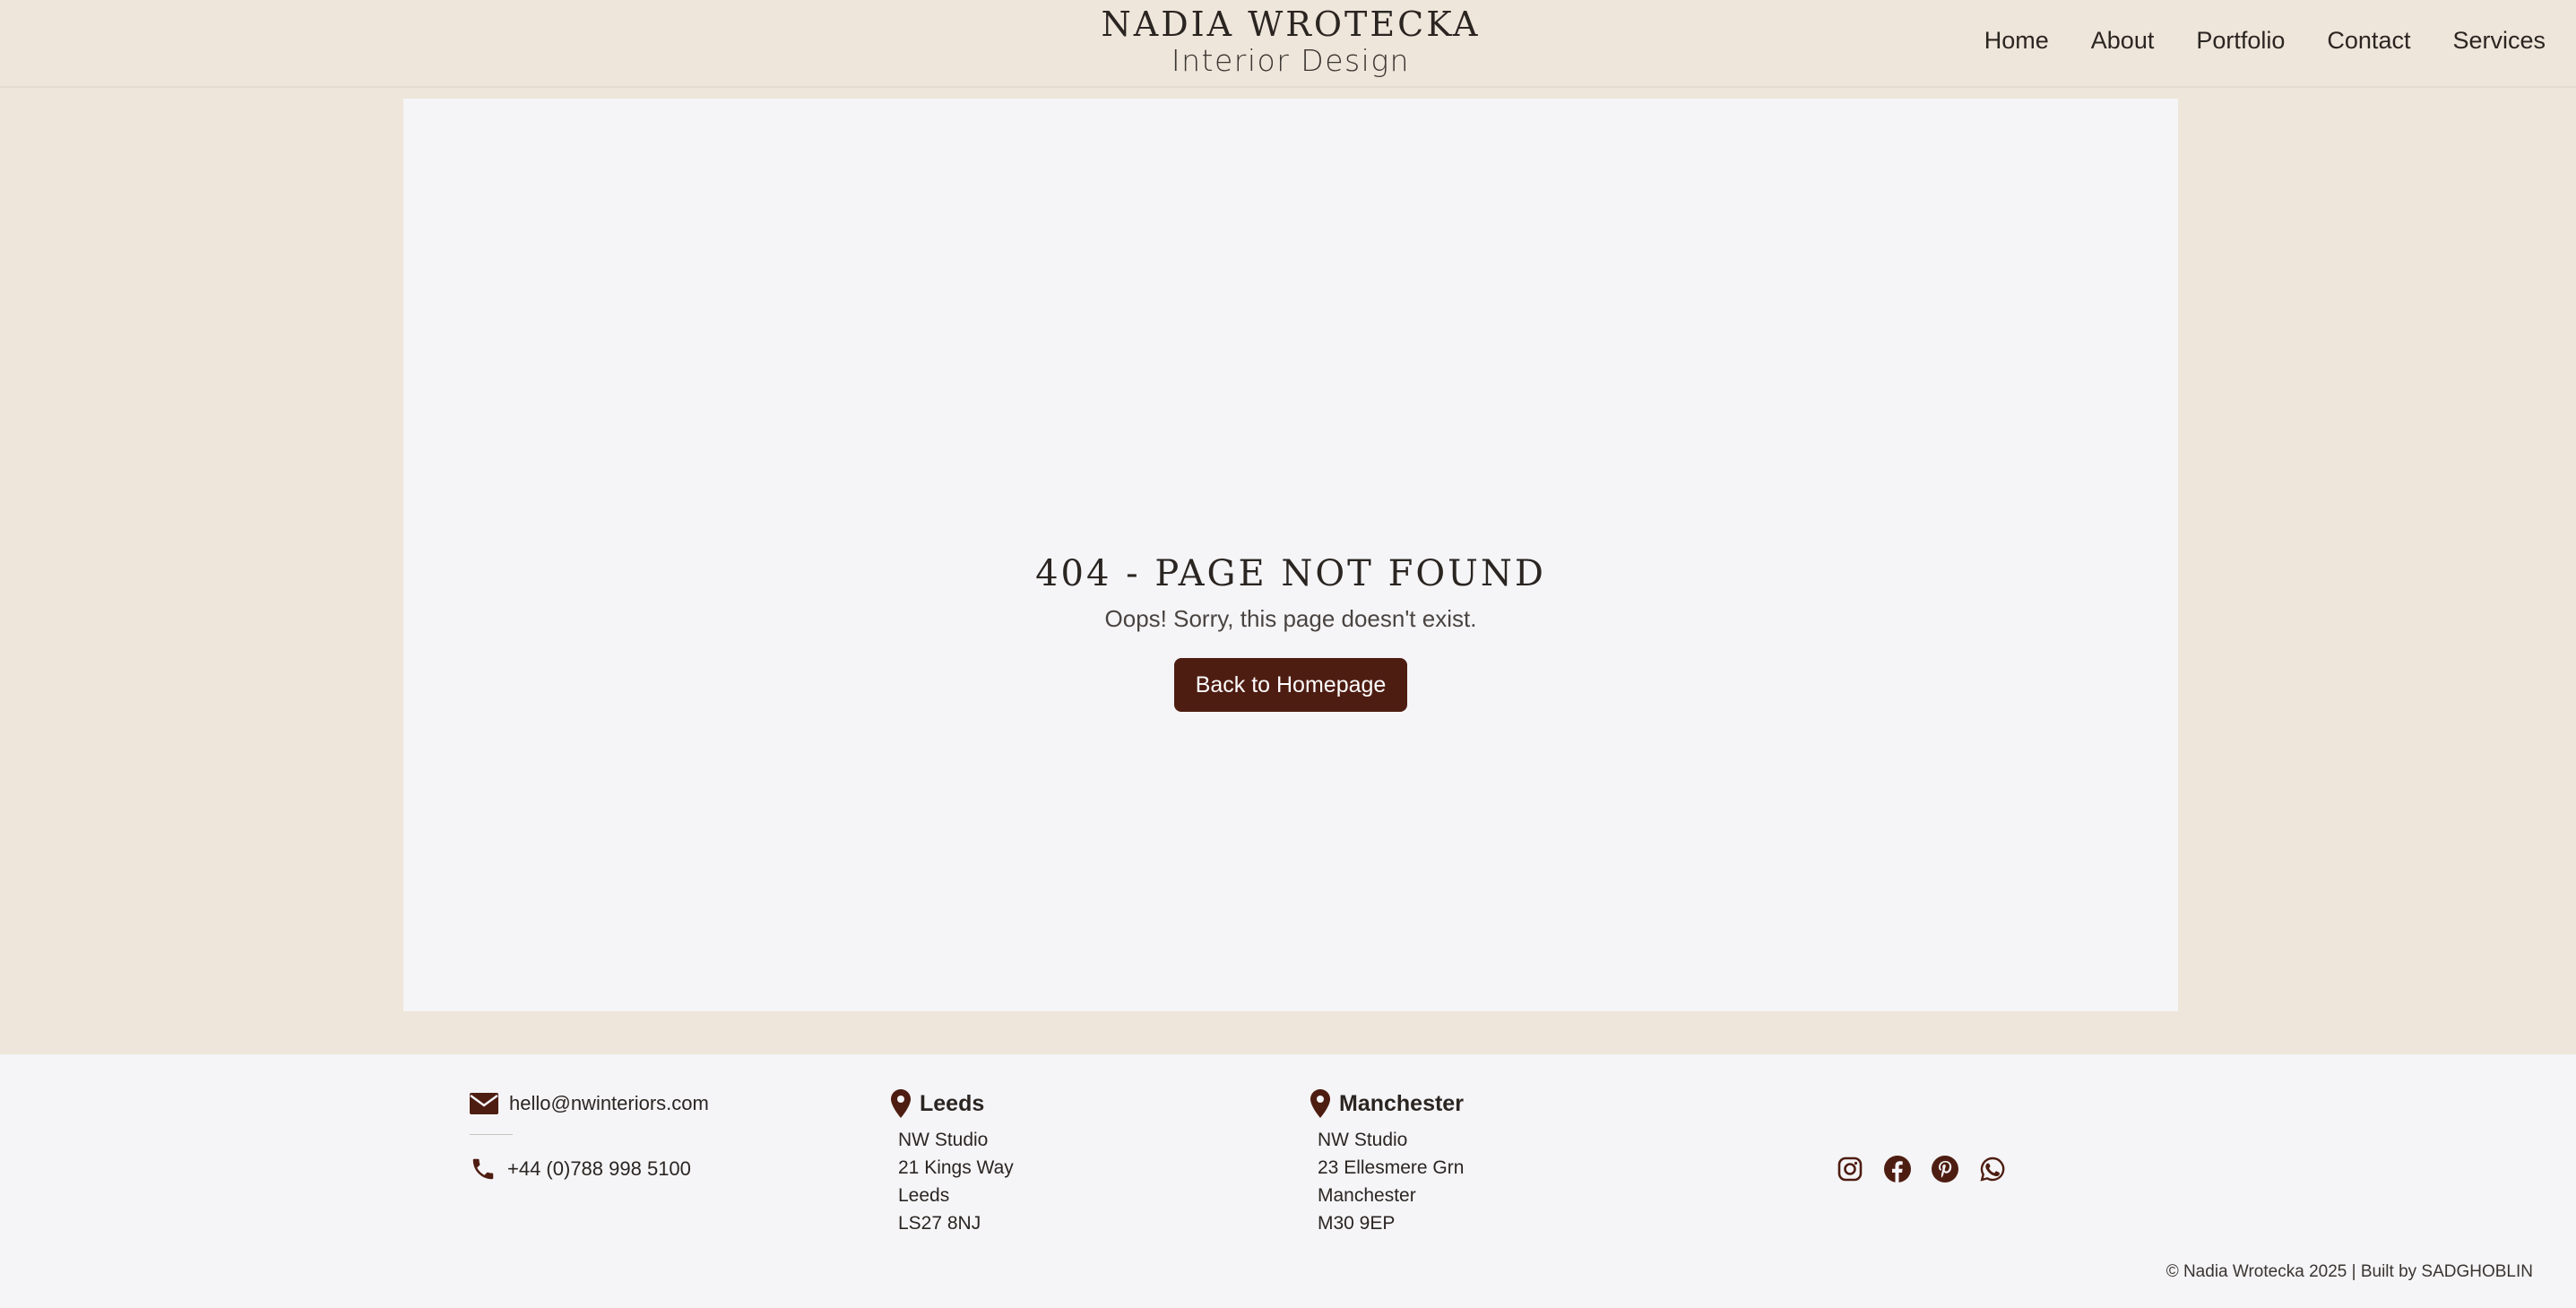 This screenshot has height=1308, width=2576. Describe the element at coordinates (1034, 1103) in the screenshot. I see `location-heading: Leeds` at that location.